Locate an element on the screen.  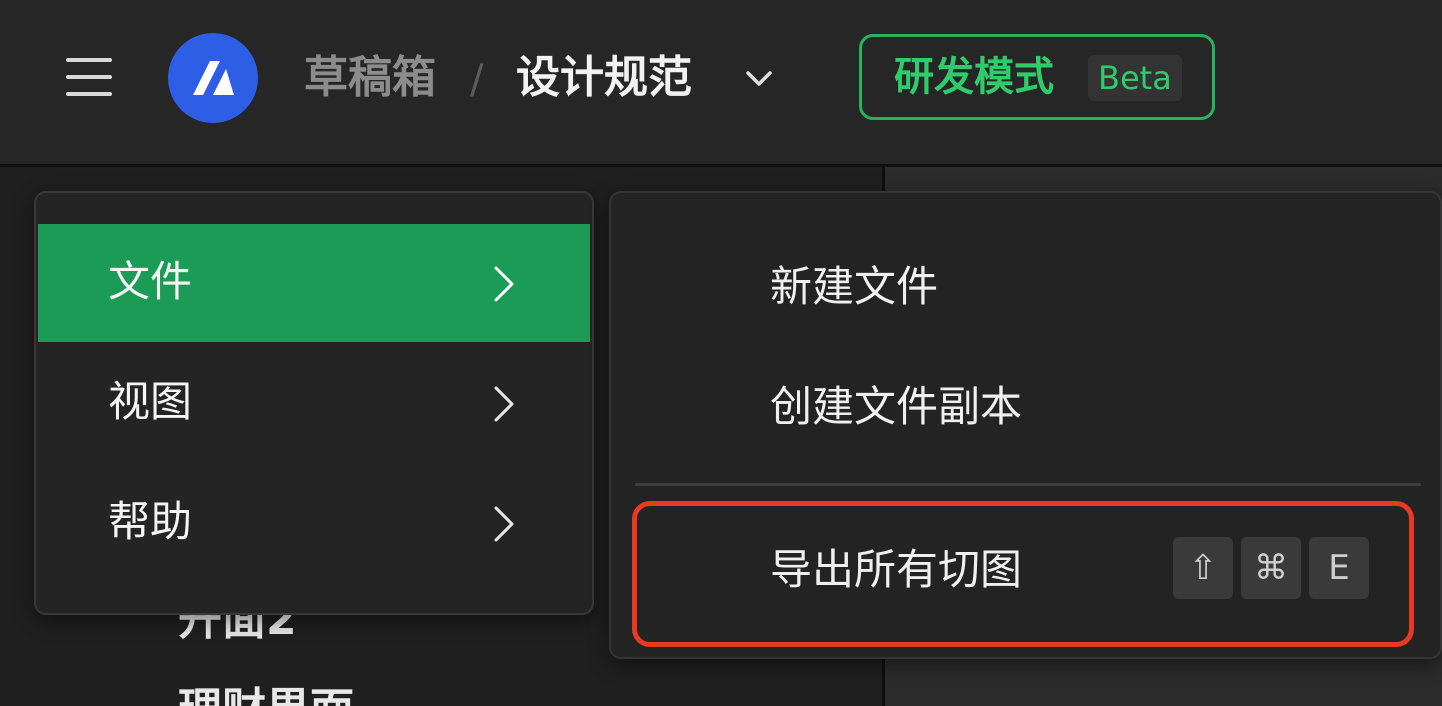
app-logo is located at coordinates (213, 78).